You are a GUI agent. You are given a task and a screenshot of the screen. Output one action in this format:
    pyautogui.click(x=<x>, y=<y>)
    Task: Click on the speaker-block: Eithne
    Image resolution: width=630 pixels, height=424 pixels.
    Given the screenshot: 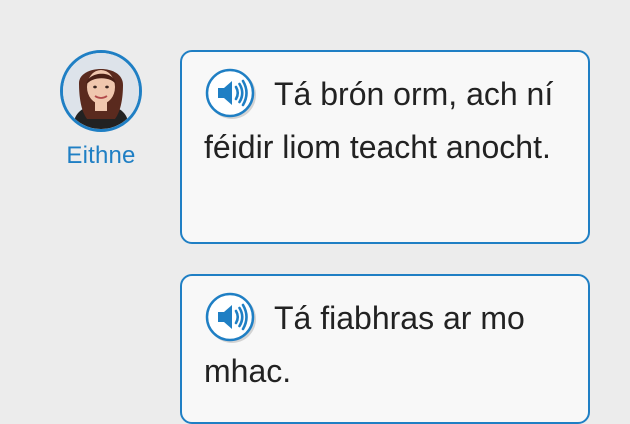 What is the action you would take?
    pyautogui.click(x=101, y=110)
    